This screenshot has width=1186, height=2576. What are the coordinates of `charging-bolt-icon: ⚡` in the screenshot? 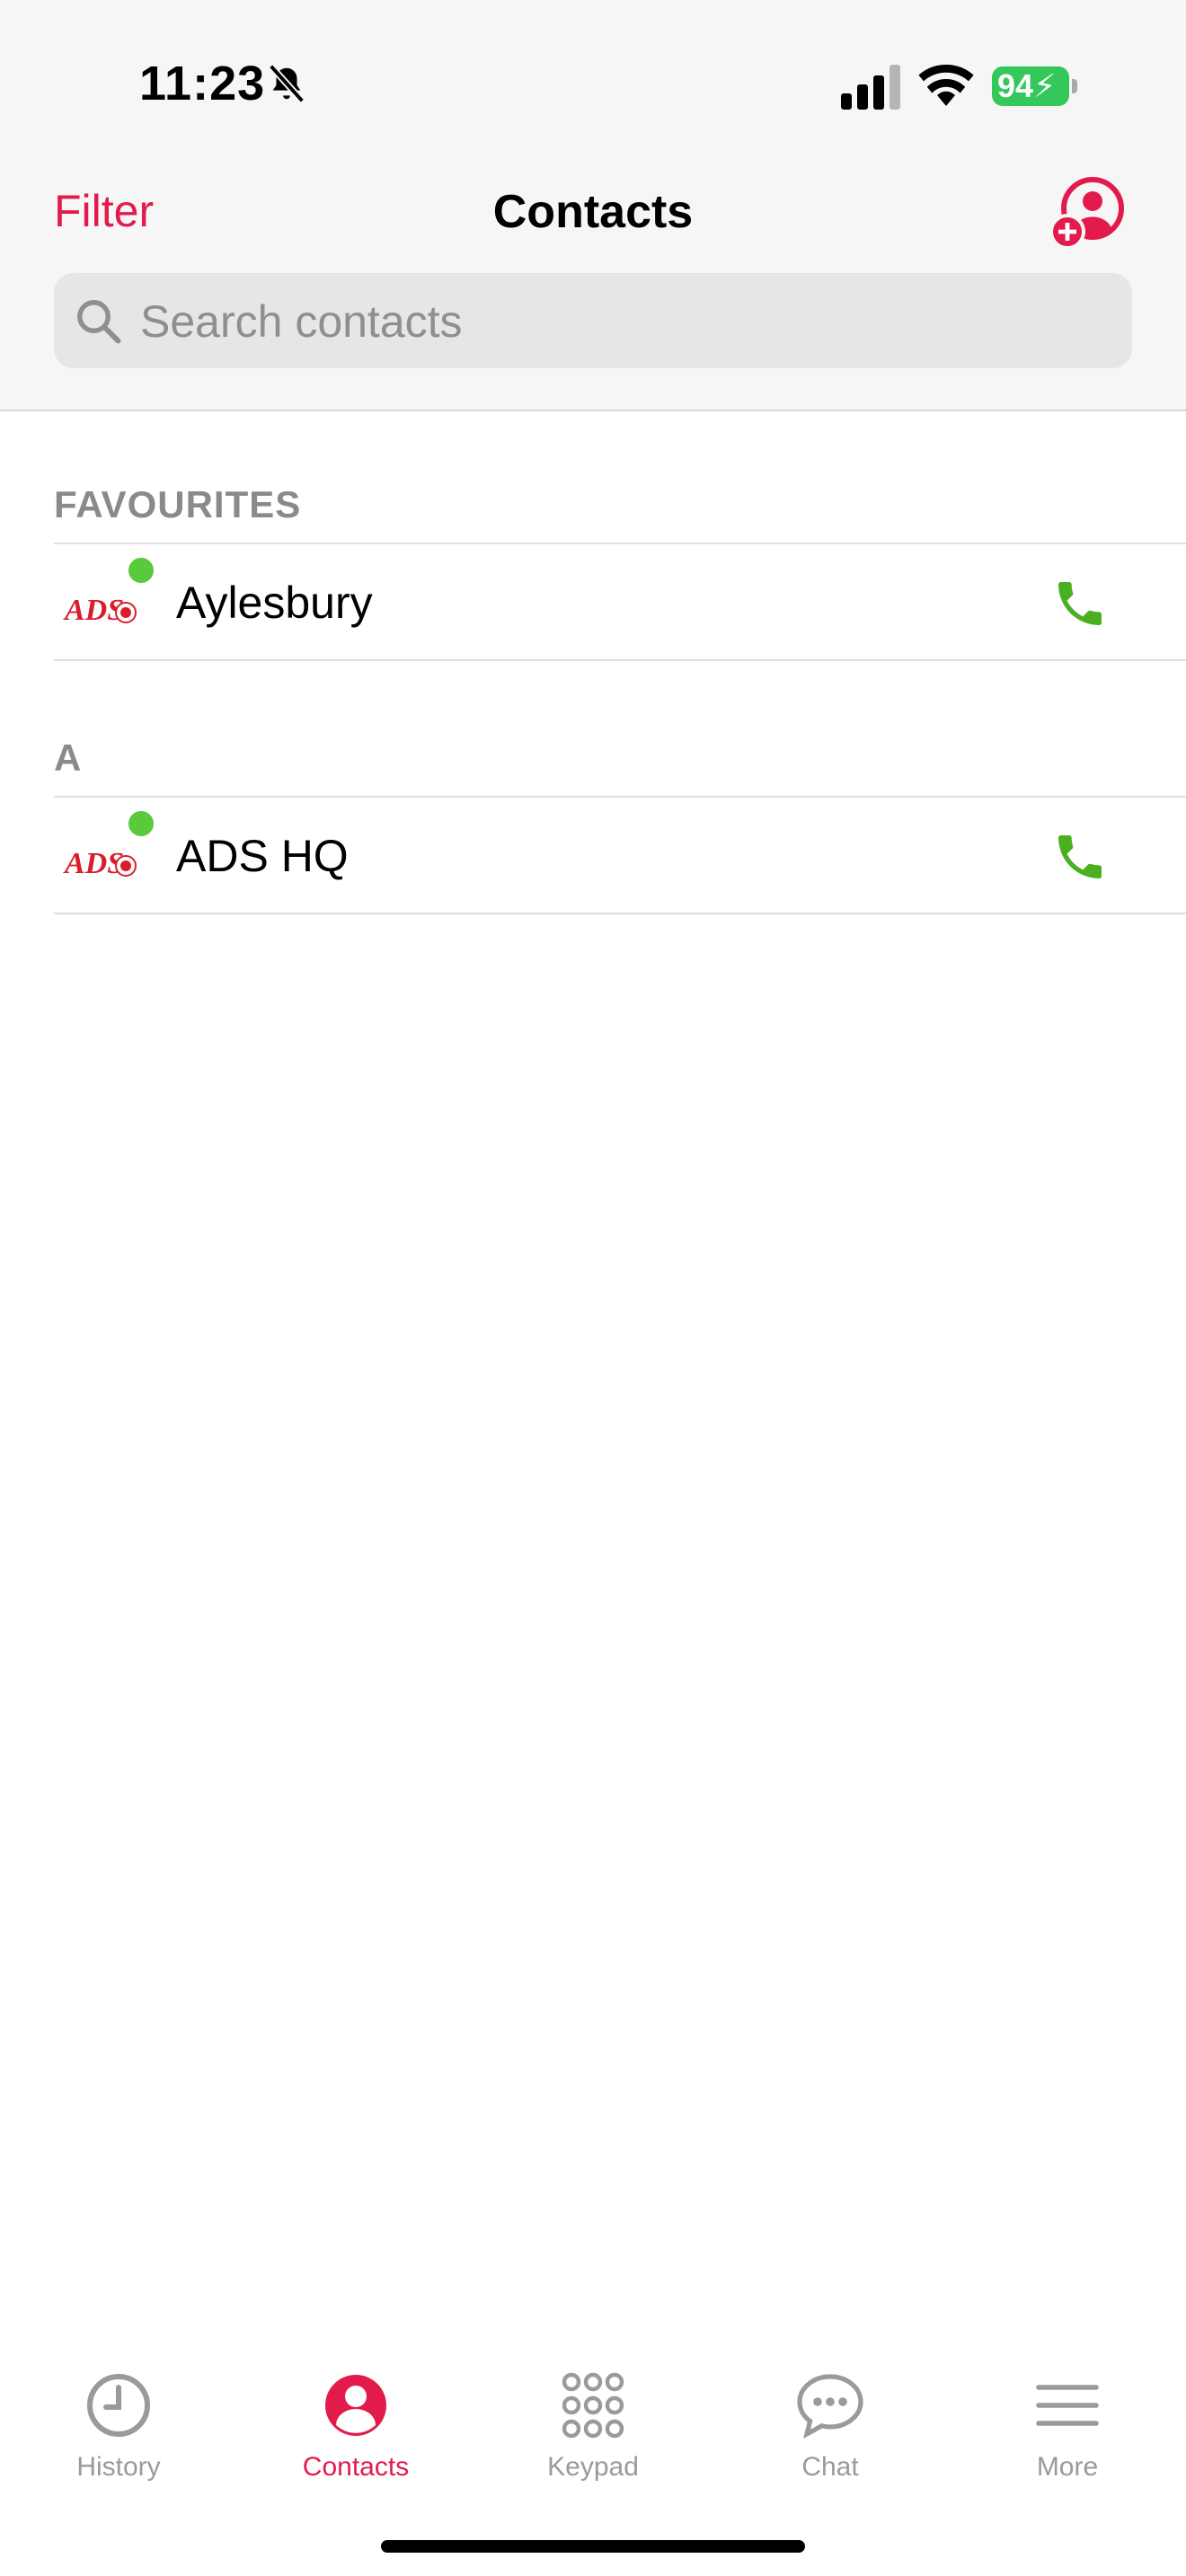 It's located at (1045, 85).